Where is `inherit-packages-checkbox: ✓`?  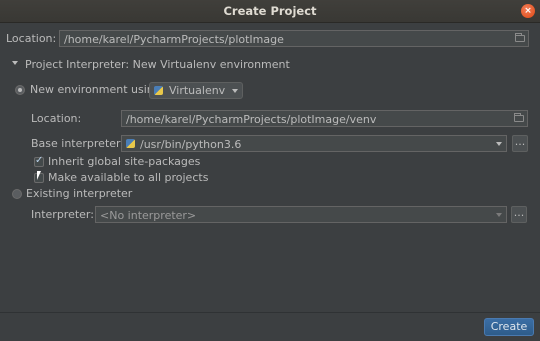 inherit-packages-checkbox: ✓ is located at coordinates (39, 161).